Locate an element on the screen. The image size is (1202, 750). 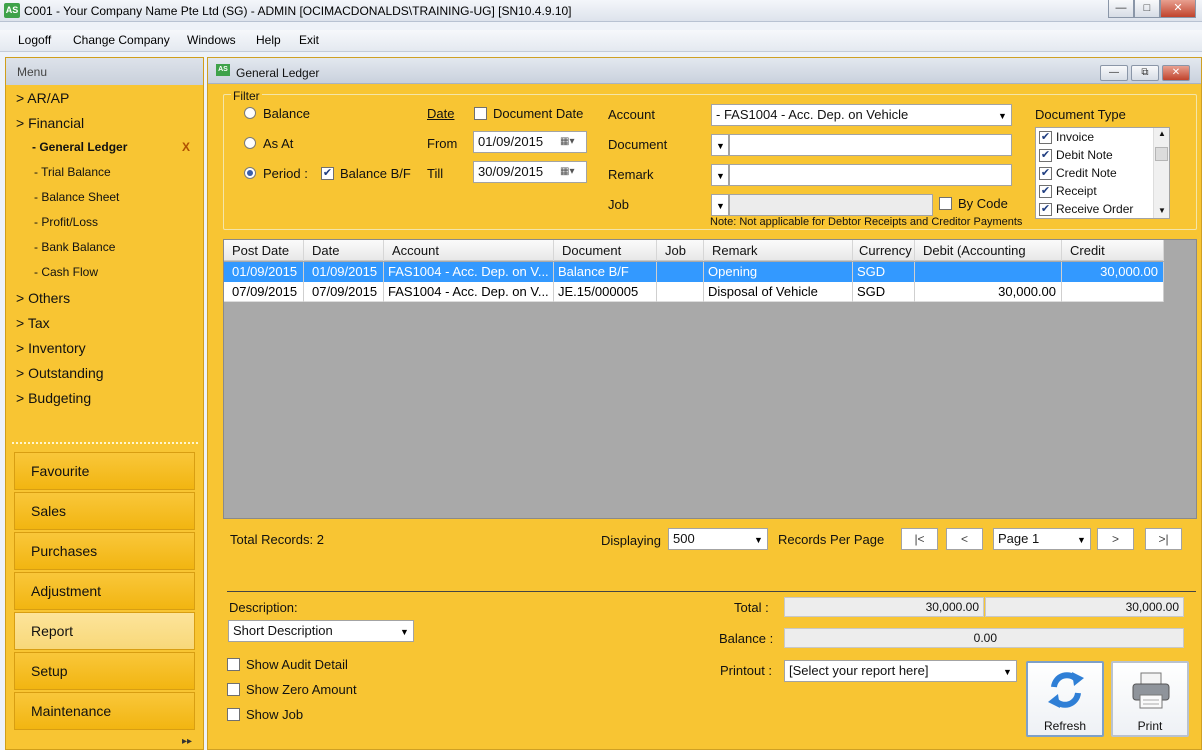
column-header-remark: Remark is located at coordinates (778, 250).